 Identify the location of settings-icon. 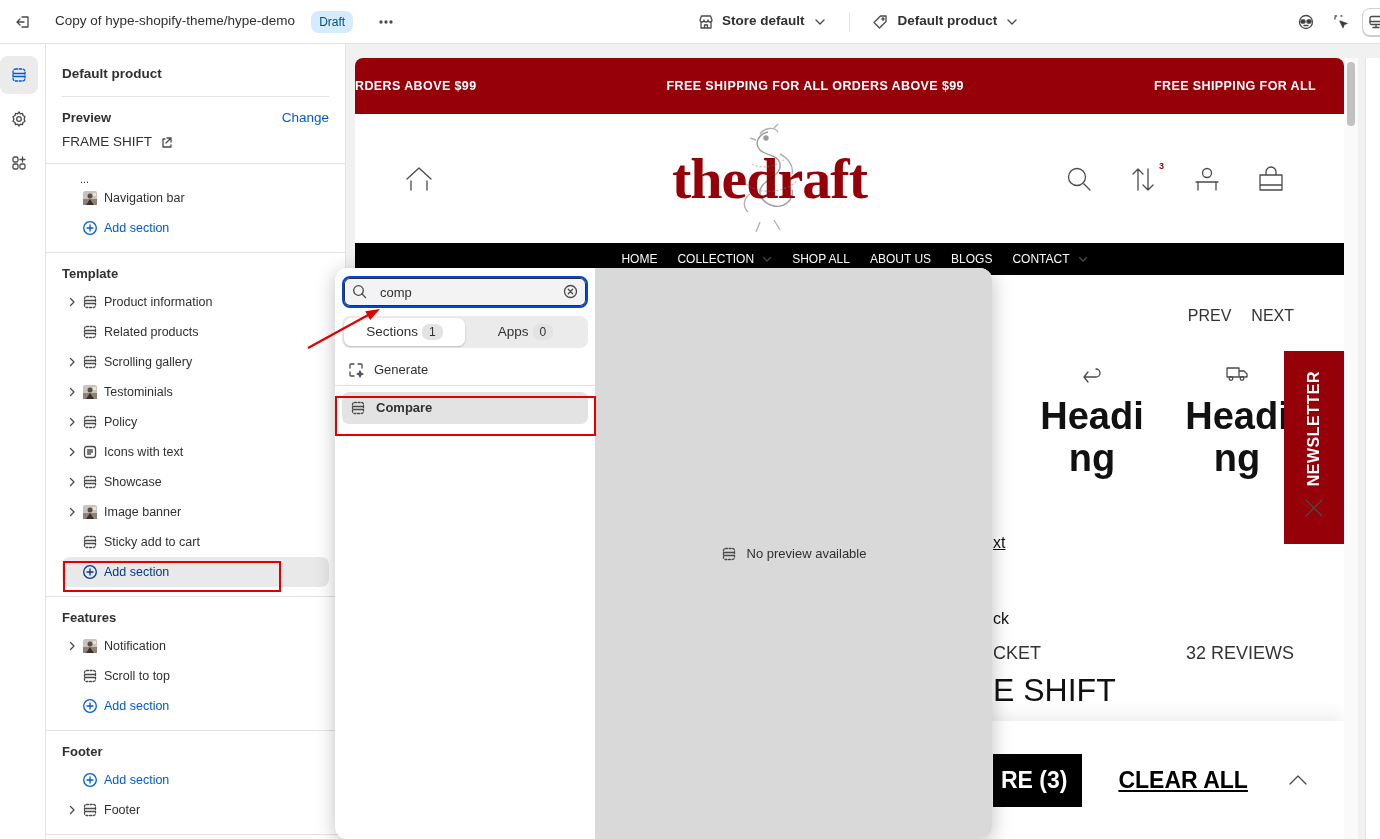
(19, 119).